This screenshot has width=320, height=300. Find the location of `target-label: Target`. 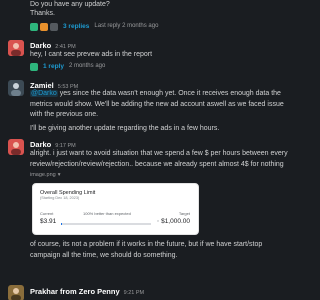

target-label: Target is located at coordinates (184, 213).